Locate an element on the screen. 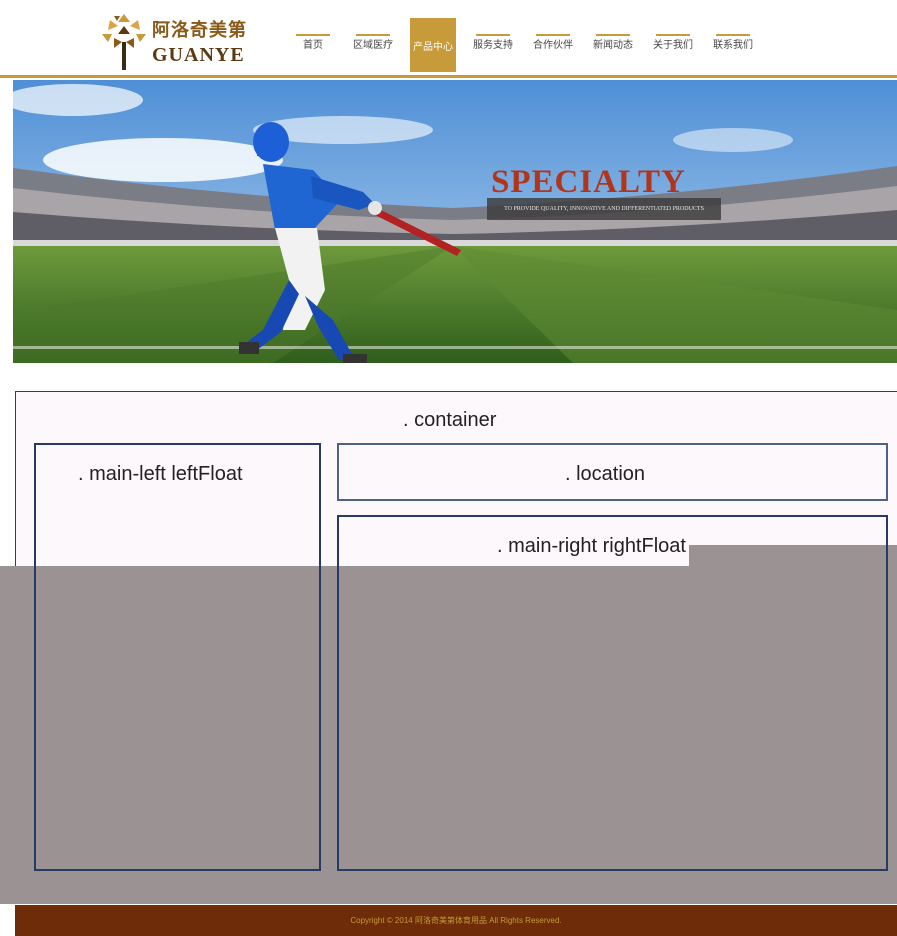 This screenshot has width=897, height=936. nav-item-label: 首页 is located at coordinates (313, 45).